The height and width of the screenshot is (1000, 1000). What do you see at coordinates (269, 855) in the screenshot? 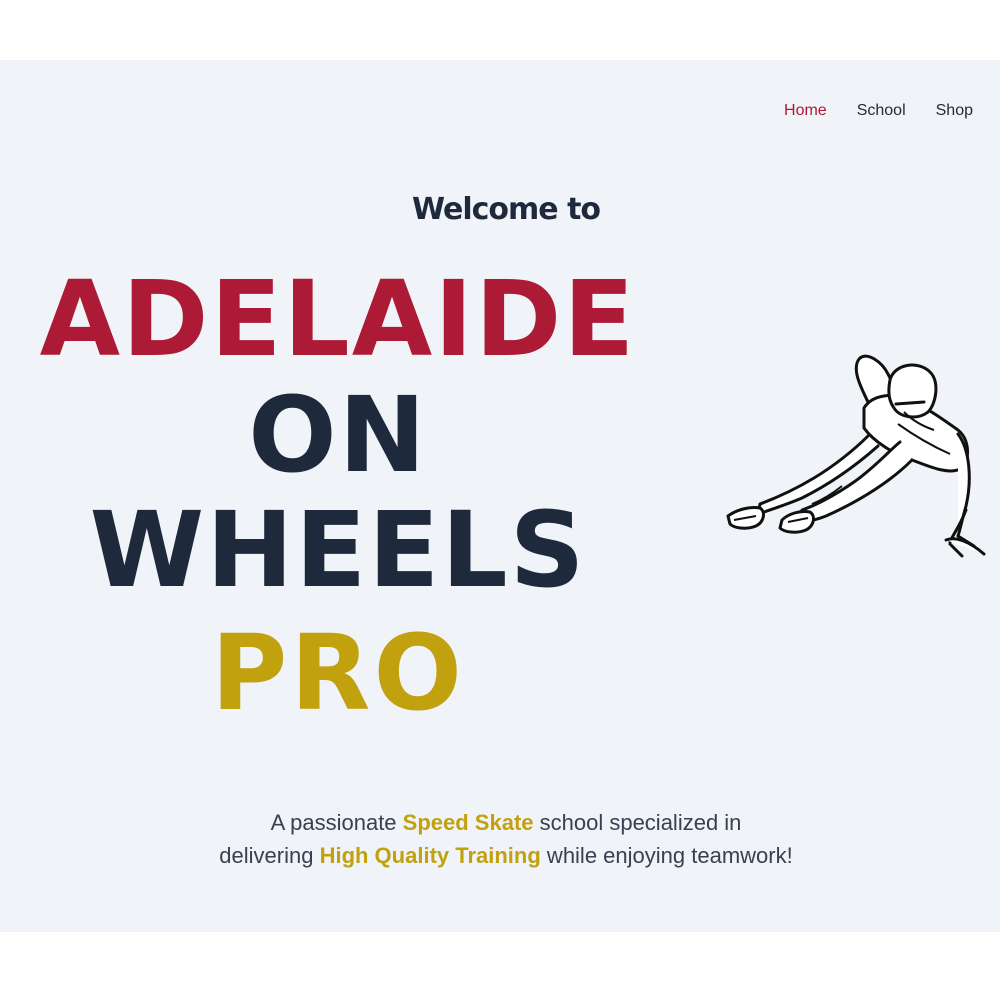
I see `tagline-line-2-pre: delivering` at bounding box center [269, 855].